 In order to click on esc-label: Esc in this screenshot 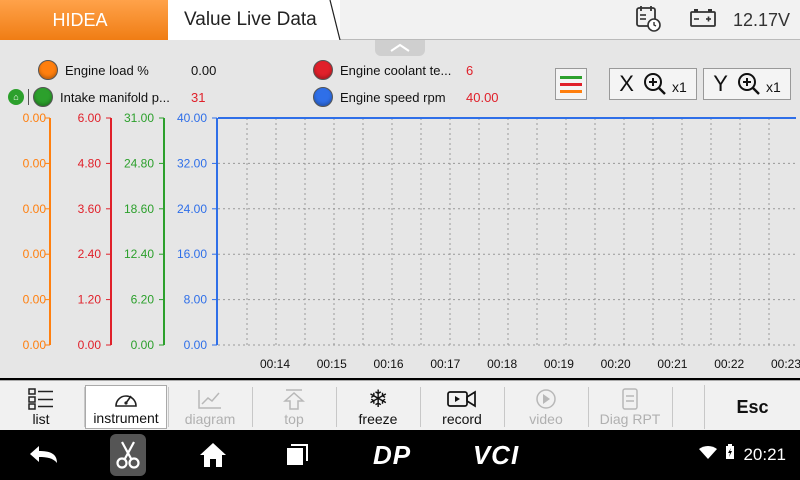, I will do `click(752, 406)`.